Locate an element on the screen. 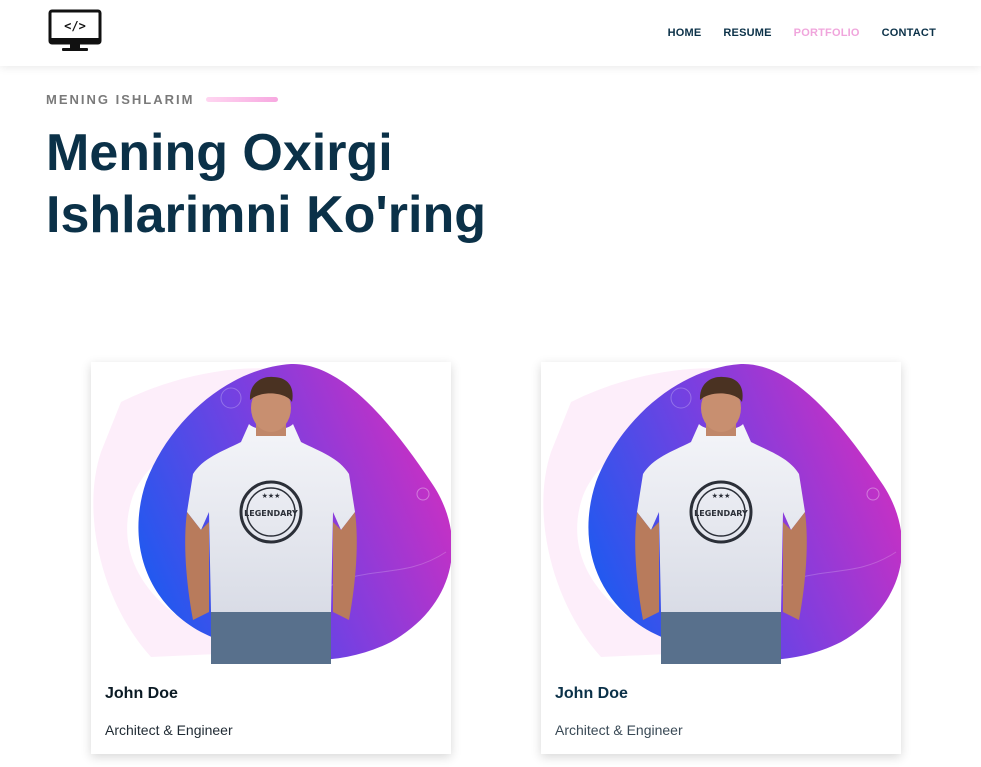 The image size is (981, 767). main-nav: HOME RESUME PORTFOLIO CONTACT is located at coordinates (802, 33).